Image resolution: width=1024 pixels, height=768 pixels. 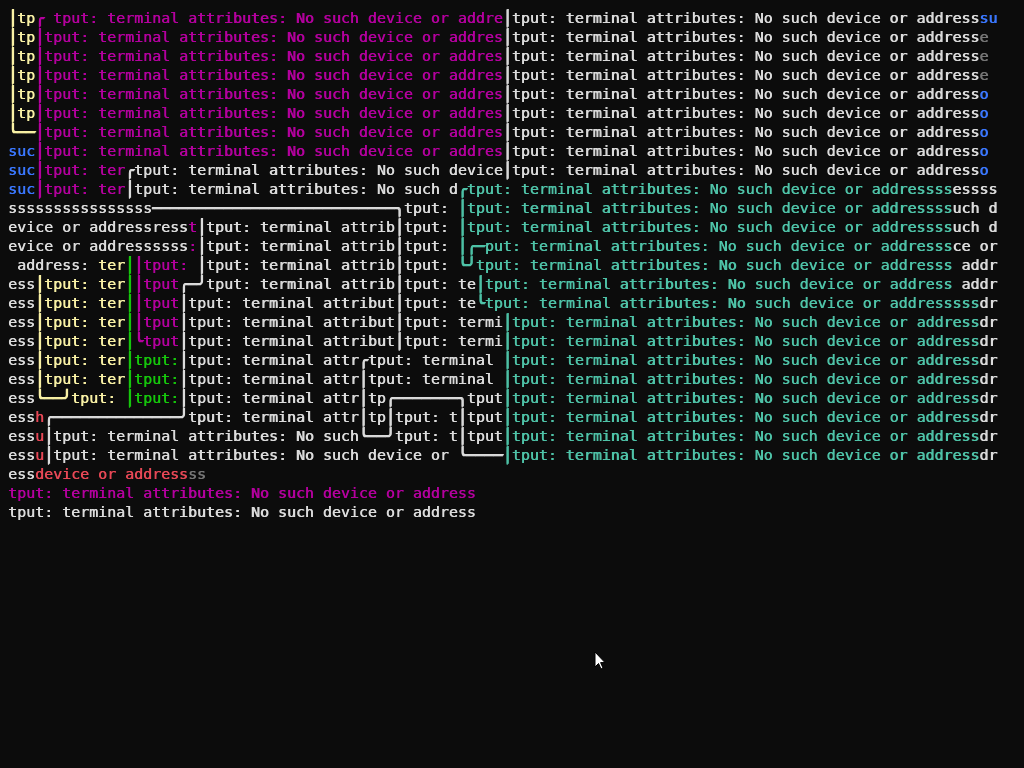 What do you see at coordinates (984, 94) in the screenshot?
I see `terminal-text: o` at bounding box center [984, 94].